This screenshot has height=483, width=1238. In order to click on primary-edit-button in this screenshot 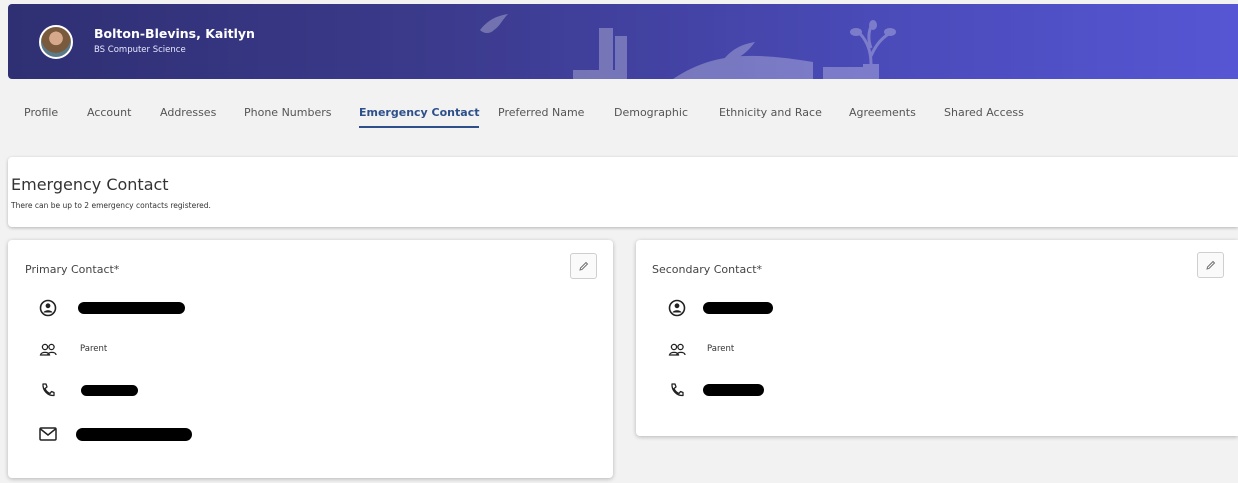, I will do `click(583, 266)`.